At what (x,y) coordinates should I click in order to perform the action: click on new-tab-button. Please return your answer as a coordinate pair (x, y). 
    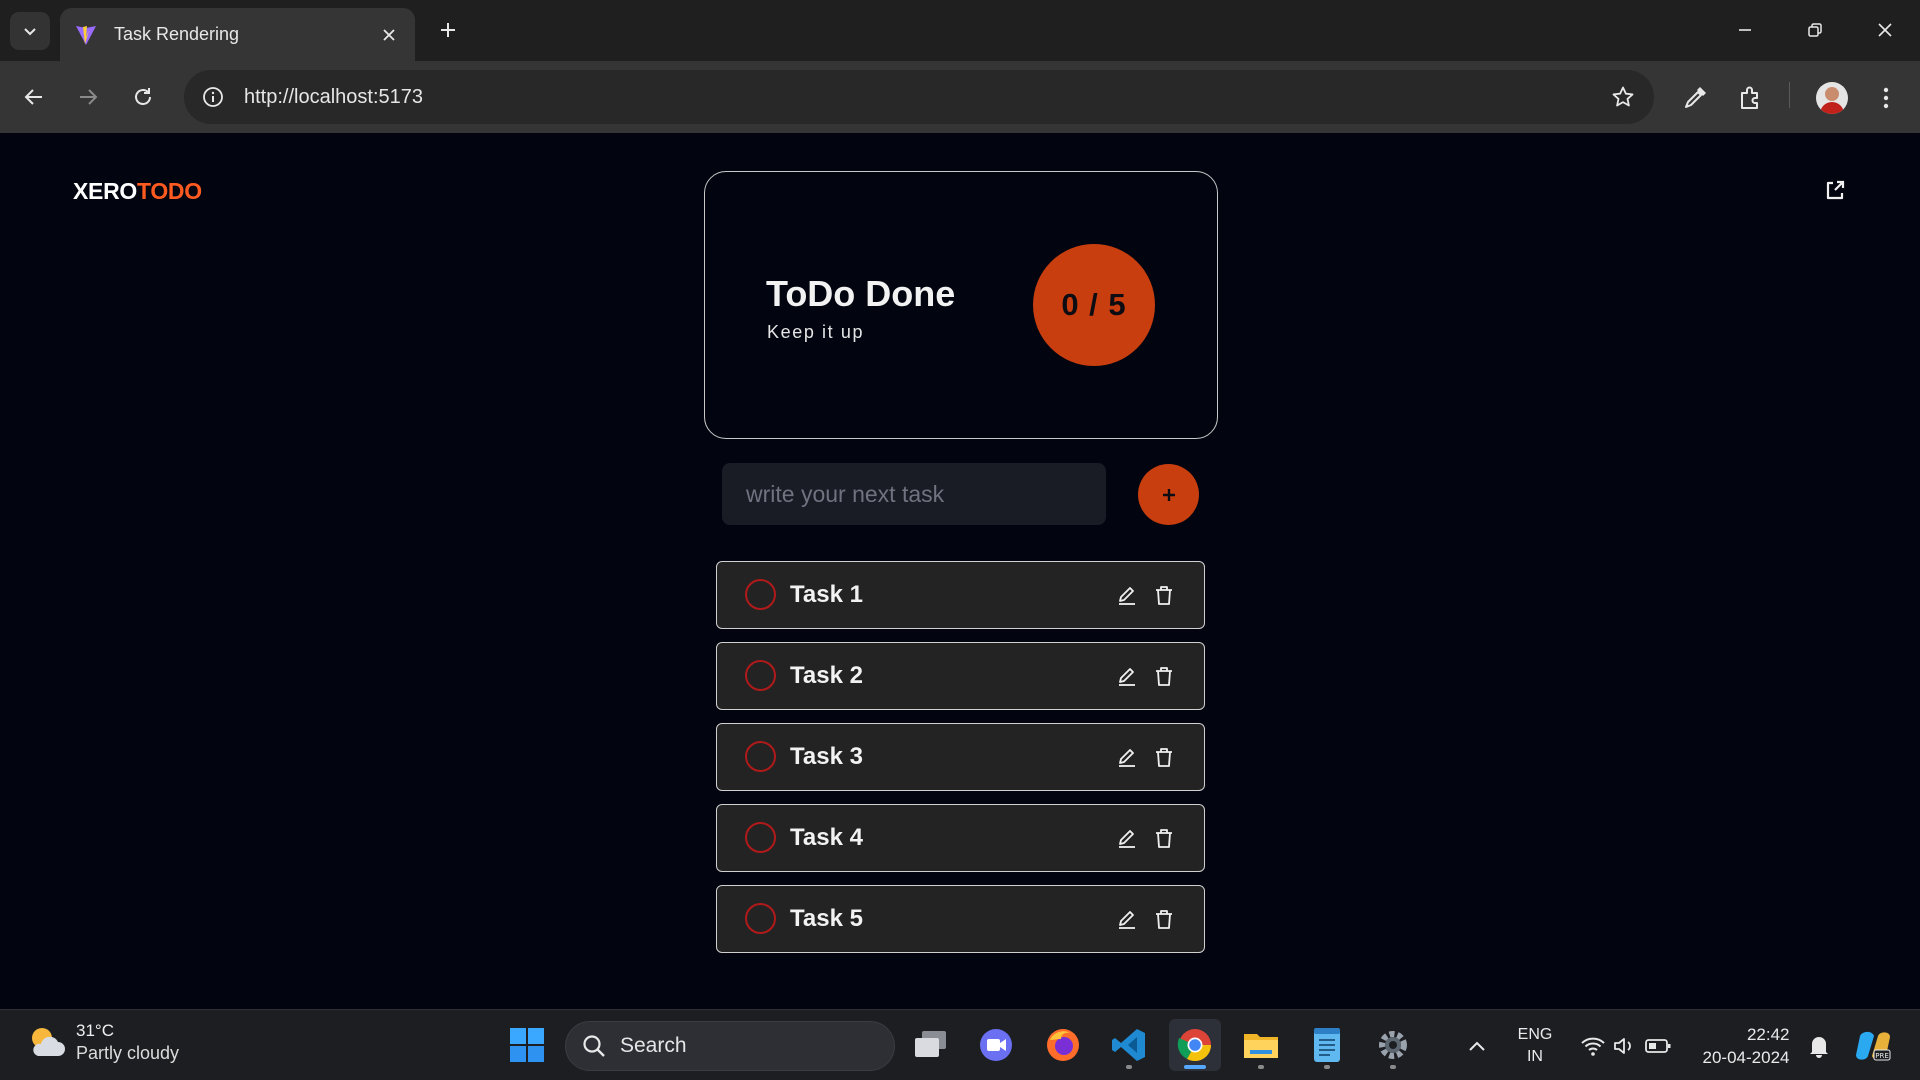
    Looking at the image, I should click on (448, 30).